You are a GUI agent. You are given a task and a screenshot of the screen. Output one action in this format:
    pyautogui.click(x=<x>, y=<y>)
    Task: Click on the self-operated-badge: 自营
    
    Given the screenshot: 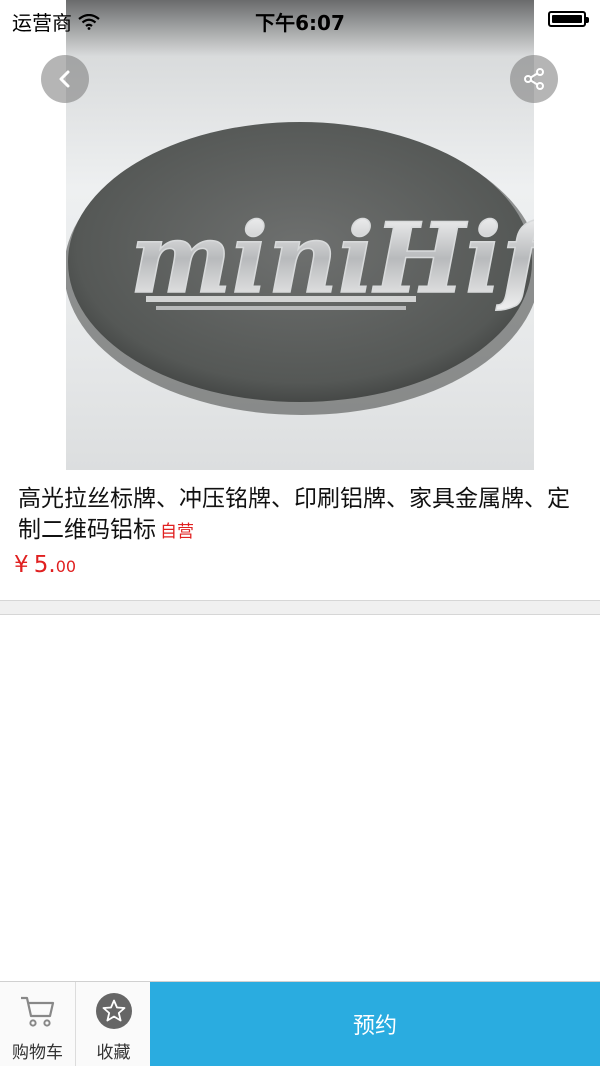 What is the action you would take?
    pyautogui.click(x=177, y=532)
    